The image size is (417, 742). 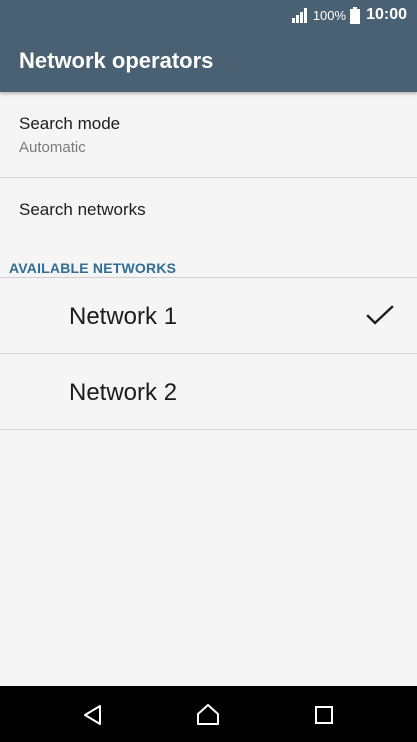 I want to click on status-bar: 100% 10:00, so click(x=208, y=15).